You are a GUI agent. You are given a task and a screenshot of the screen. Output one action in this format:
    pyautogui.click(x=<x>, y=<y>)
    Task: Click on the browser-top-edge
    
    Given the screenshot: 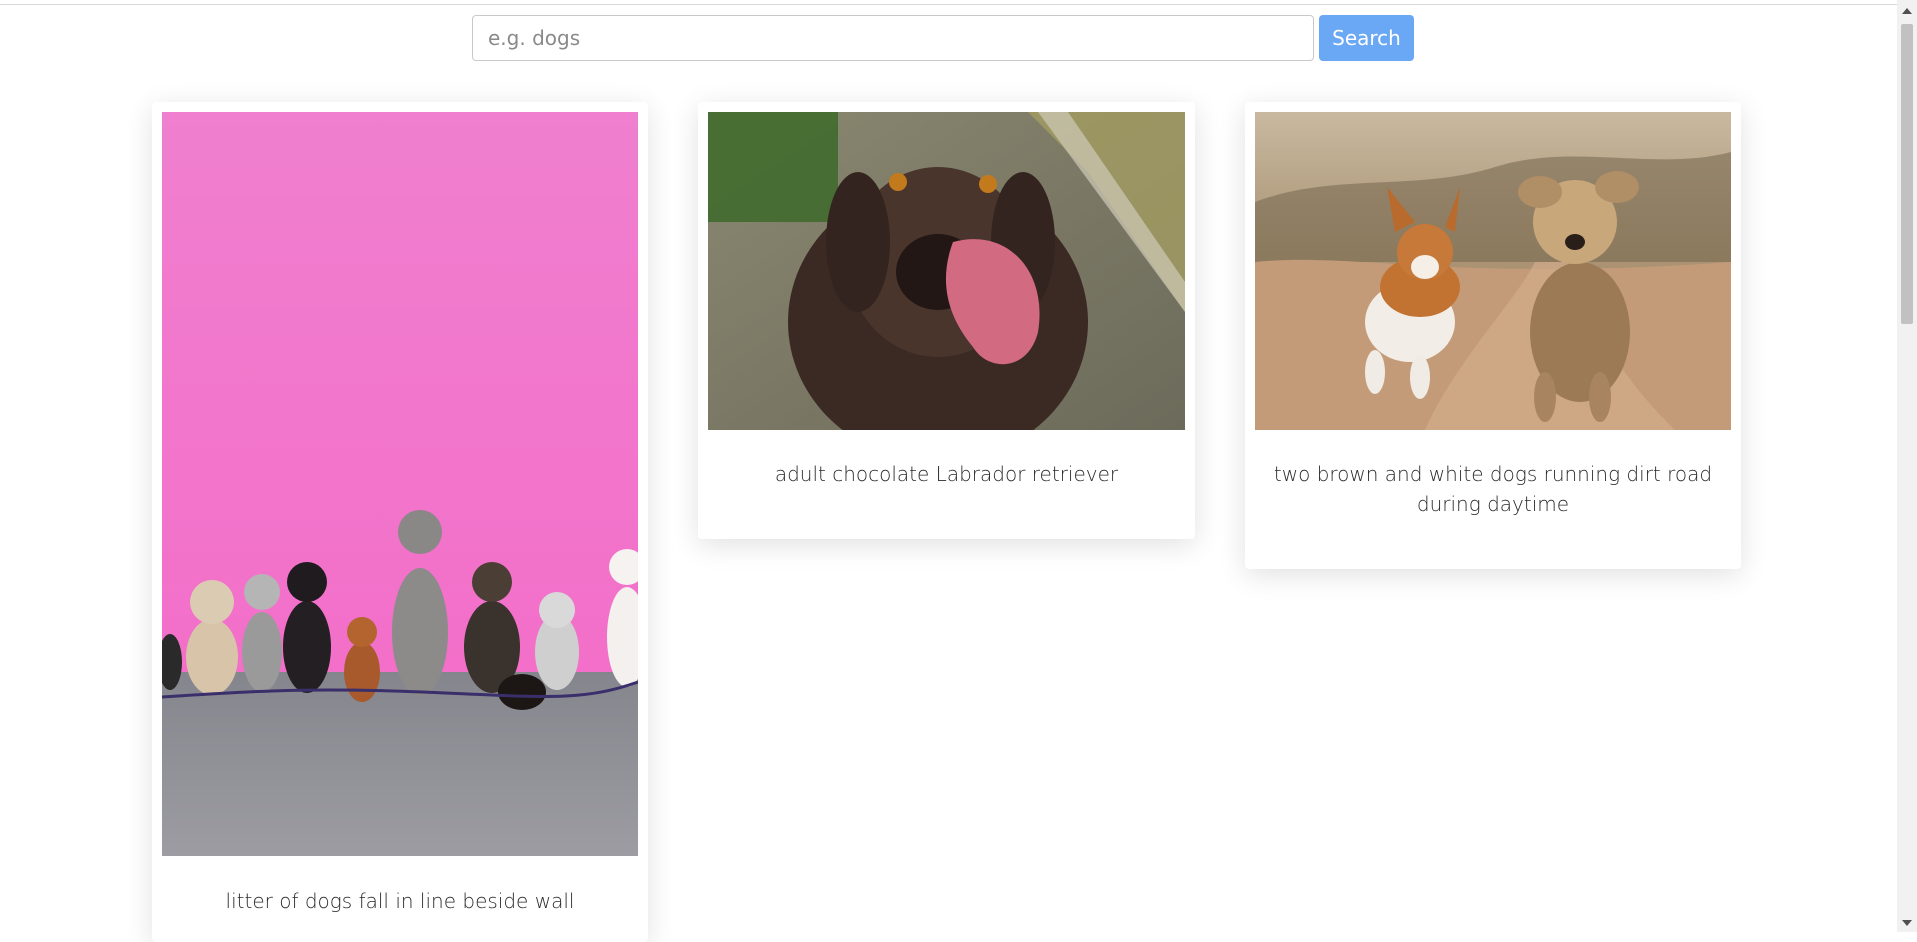 What is the action you would take?
    pyautogui.click(x=948, y=2)
    